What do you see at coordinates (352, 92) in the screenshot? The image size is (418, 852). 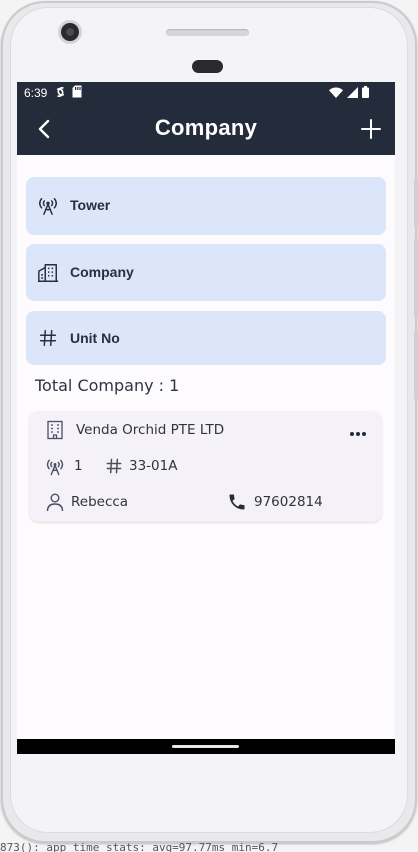 I see `cellular-signal-icon` at bounding box center [352, 92].